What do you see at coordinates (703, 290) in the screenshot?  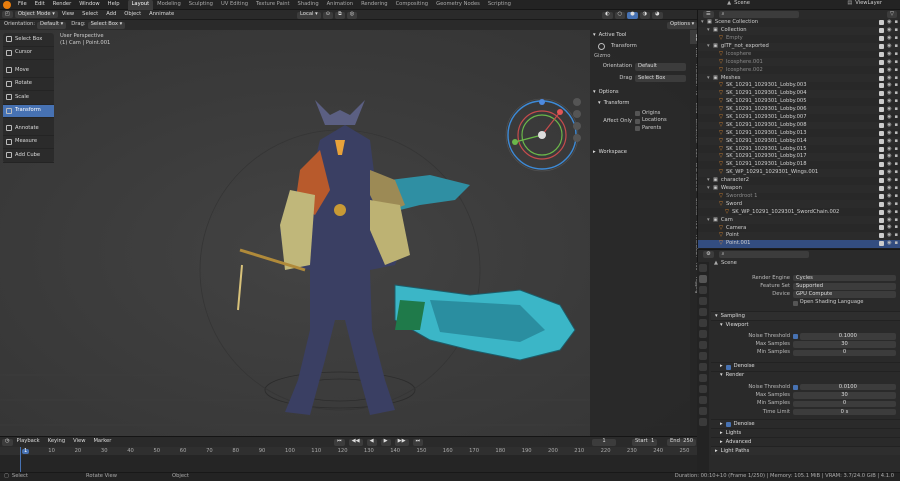 I see `properties-tab-output-icon` at bounding box center [703, 290].